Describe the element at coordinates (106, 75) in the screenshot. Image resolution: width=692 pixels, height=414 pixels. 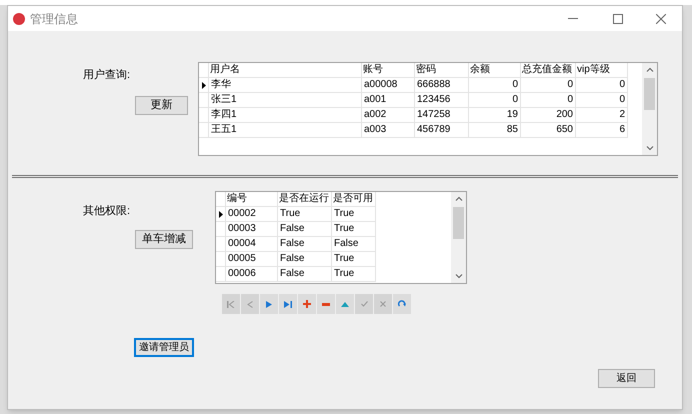
I see `section-label: 用户查询:` at that location.